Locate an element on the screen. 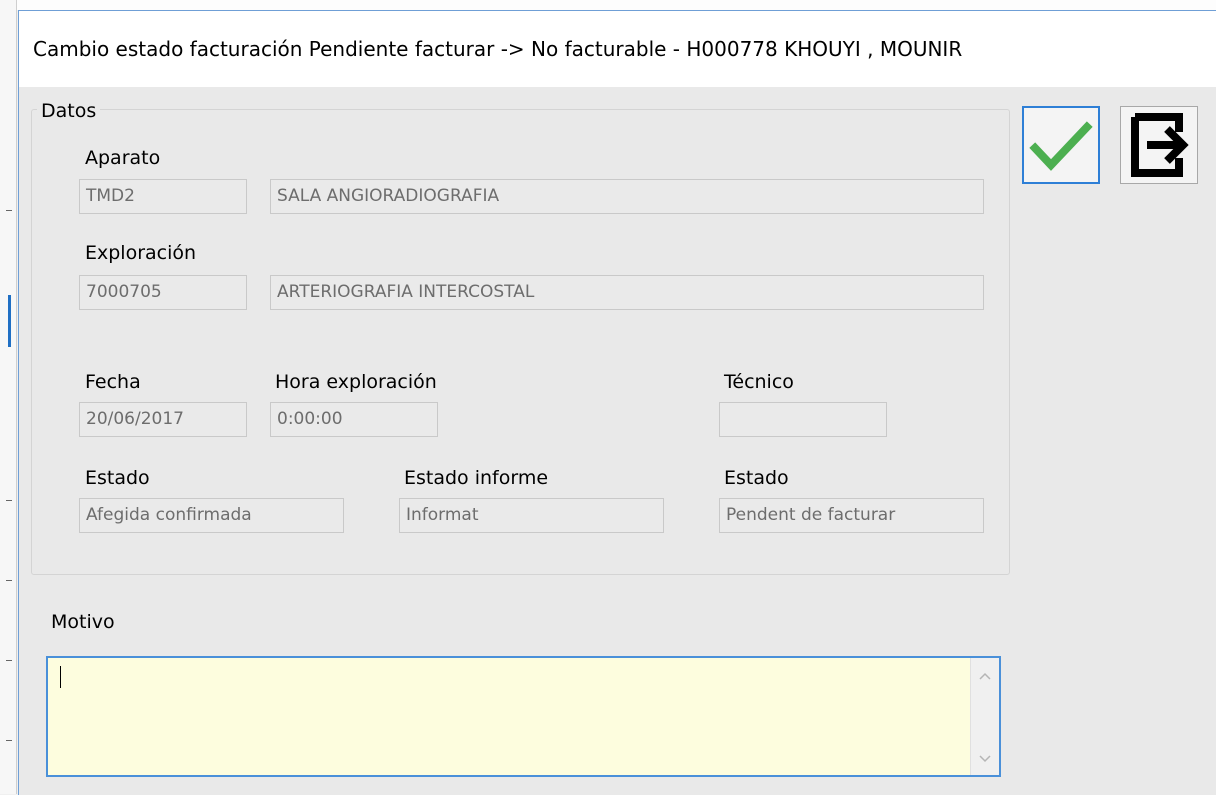 This screenshot has height=795, width=1216. tecnico-field is located at coordinates (803, 419).